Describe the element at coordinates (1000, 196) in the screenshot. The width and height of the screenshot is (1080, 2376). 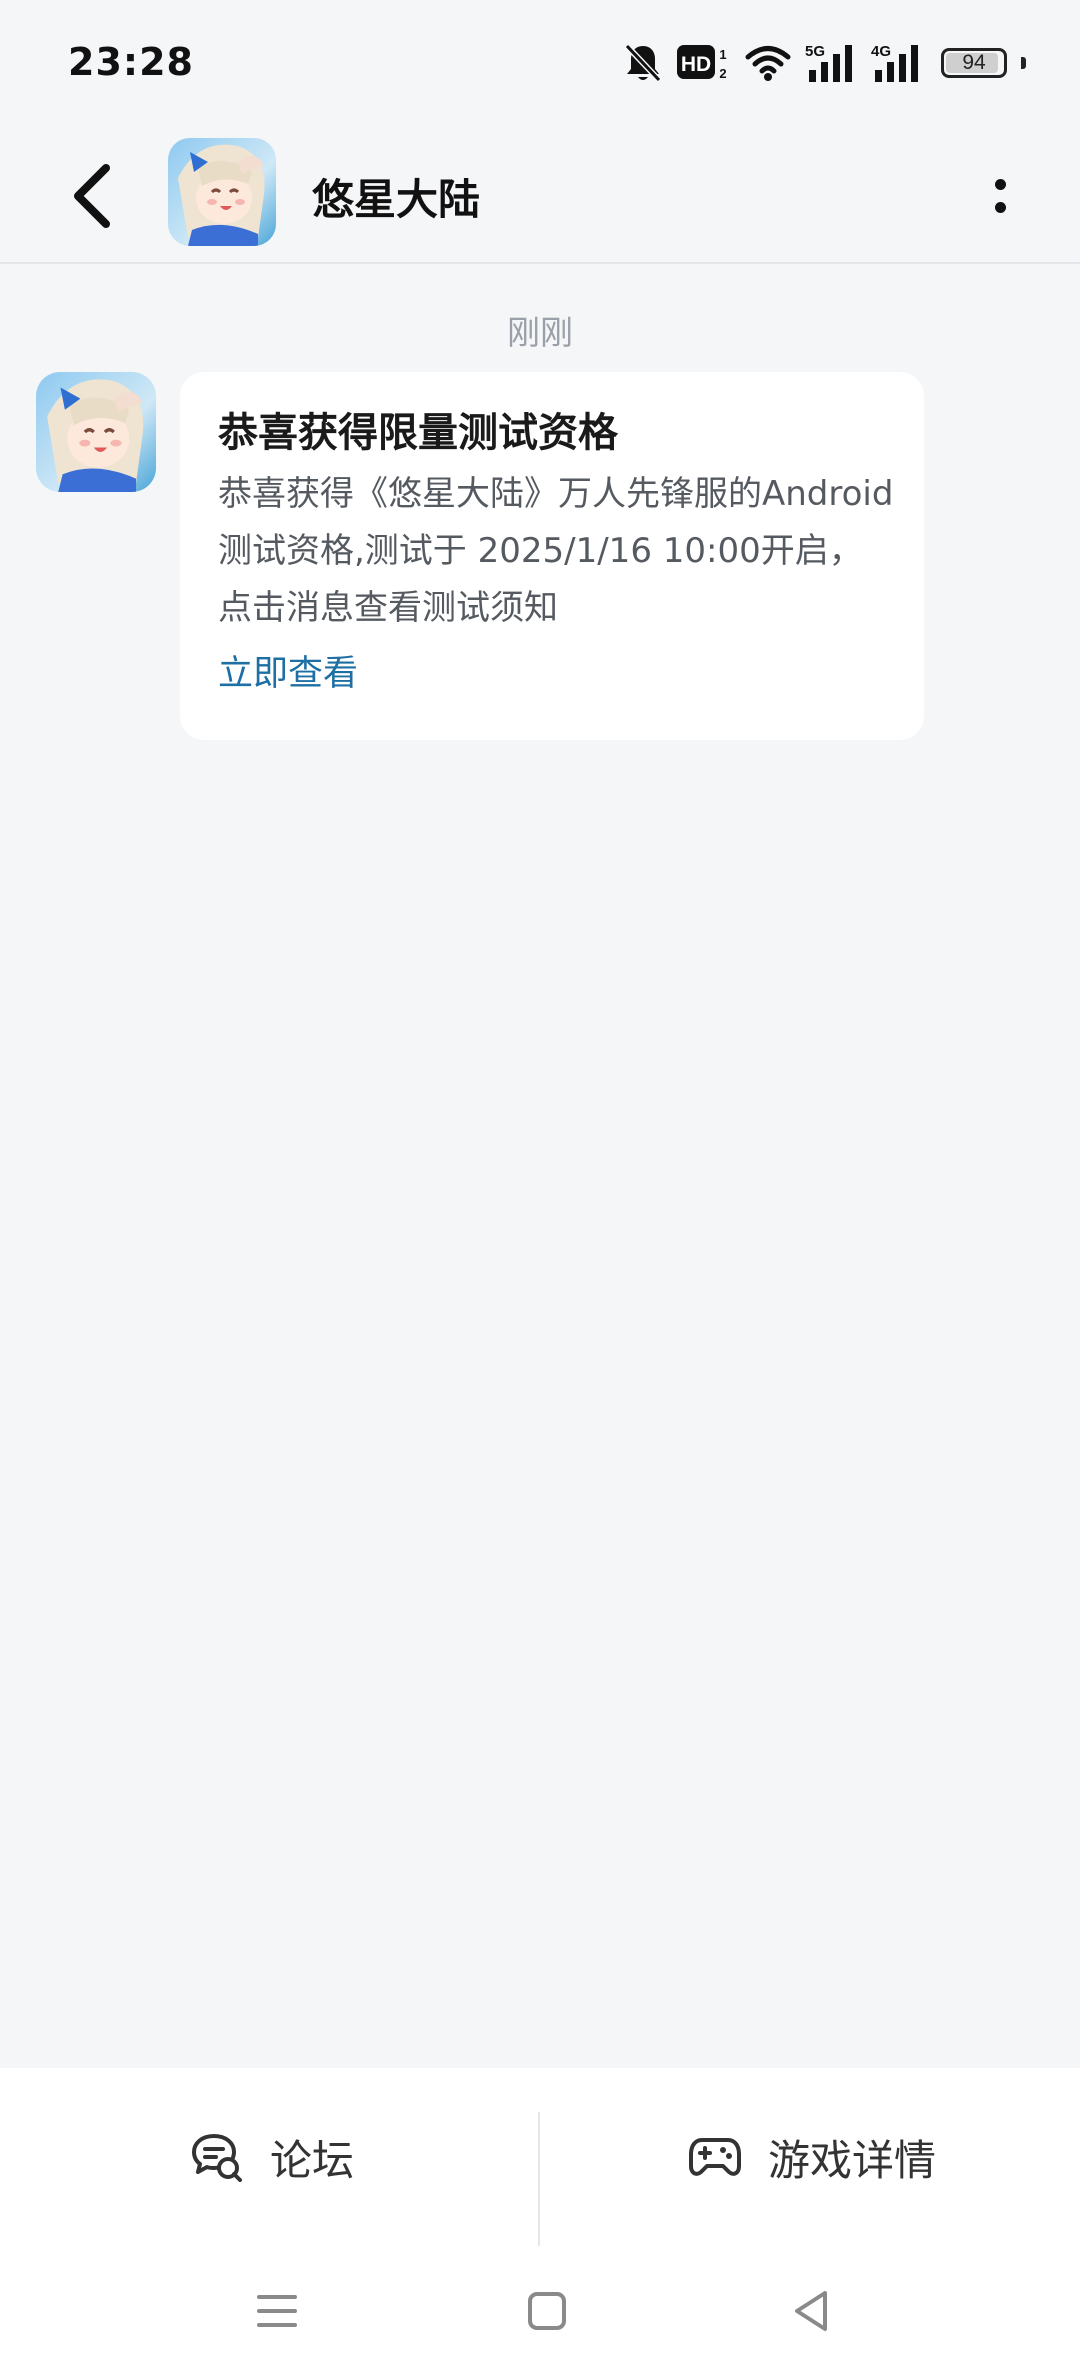
I see `more-options-button` at that location.